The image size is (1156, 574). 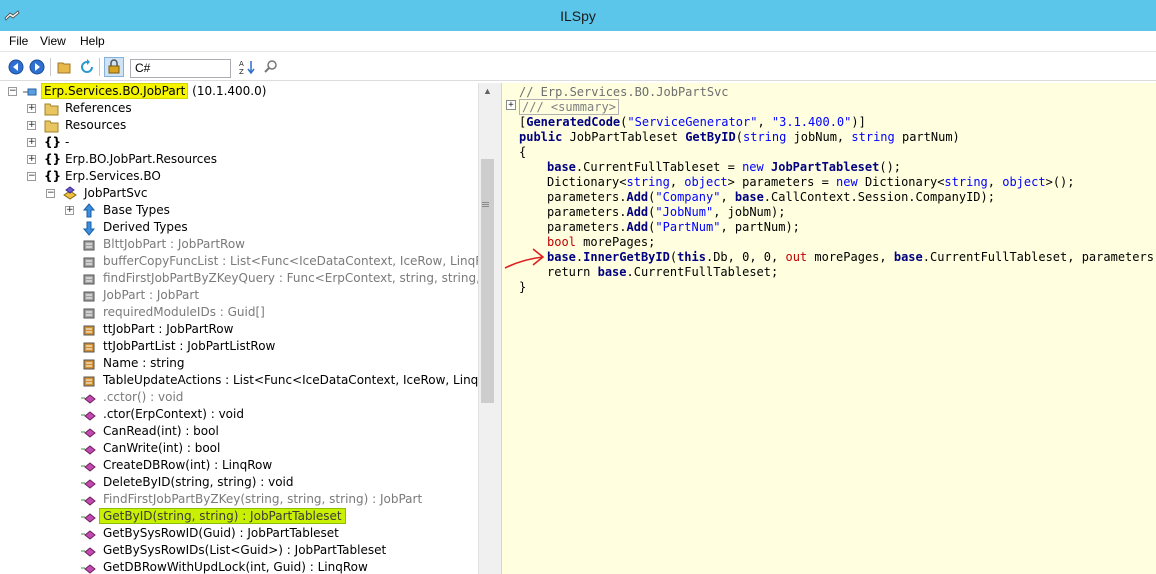 What do you see at coordinates (578, 15) in the screenshot?
I see `title-bar: ILSpy` at bounding box center [578, 15].